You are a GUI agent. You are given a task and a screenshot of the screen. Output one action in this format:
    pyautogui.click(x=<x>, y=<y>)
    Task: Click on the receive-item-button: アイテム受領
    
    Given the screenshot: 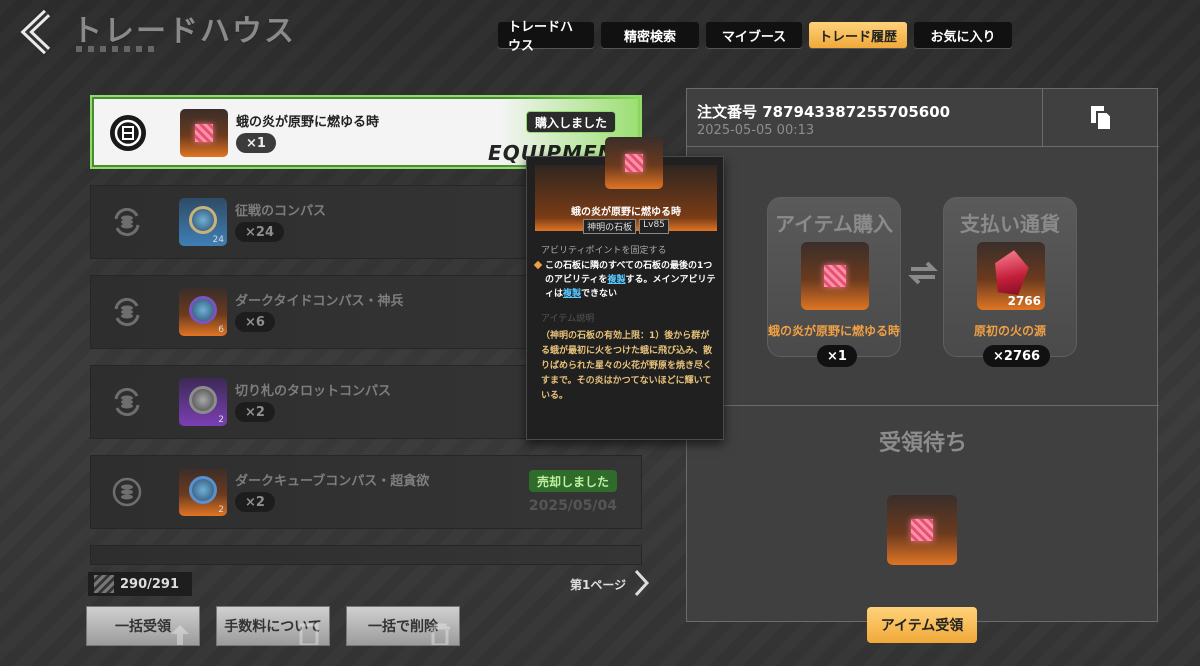 What is the action you would take?
    pyautogui.click(x=922, y=625)
    